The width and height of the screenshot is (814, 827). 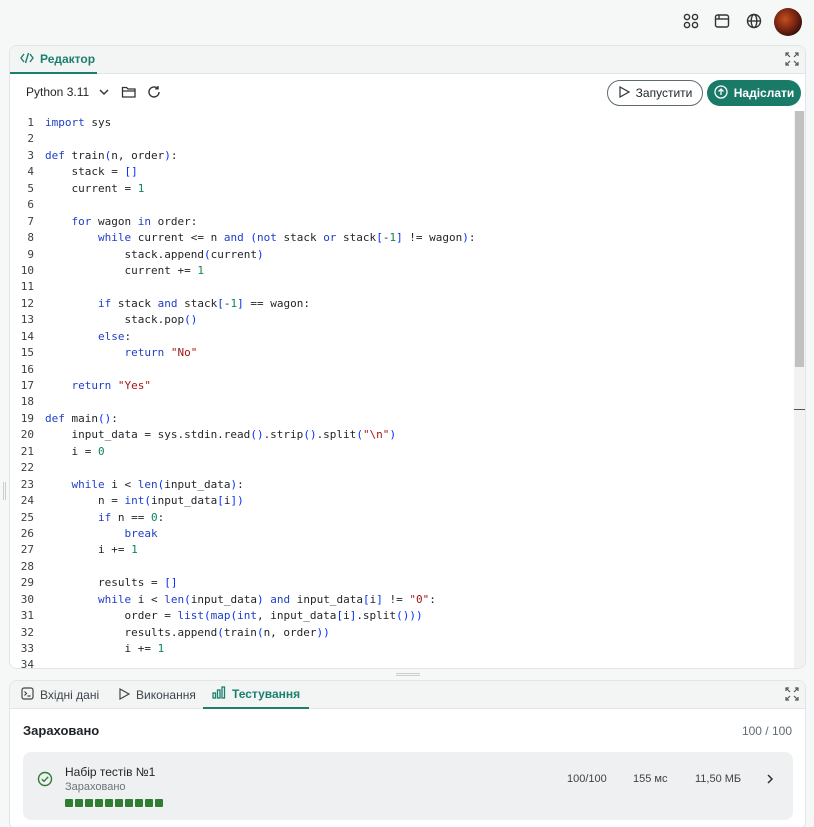 I want to click on code-text: results = [], so click(x=106, y=583).